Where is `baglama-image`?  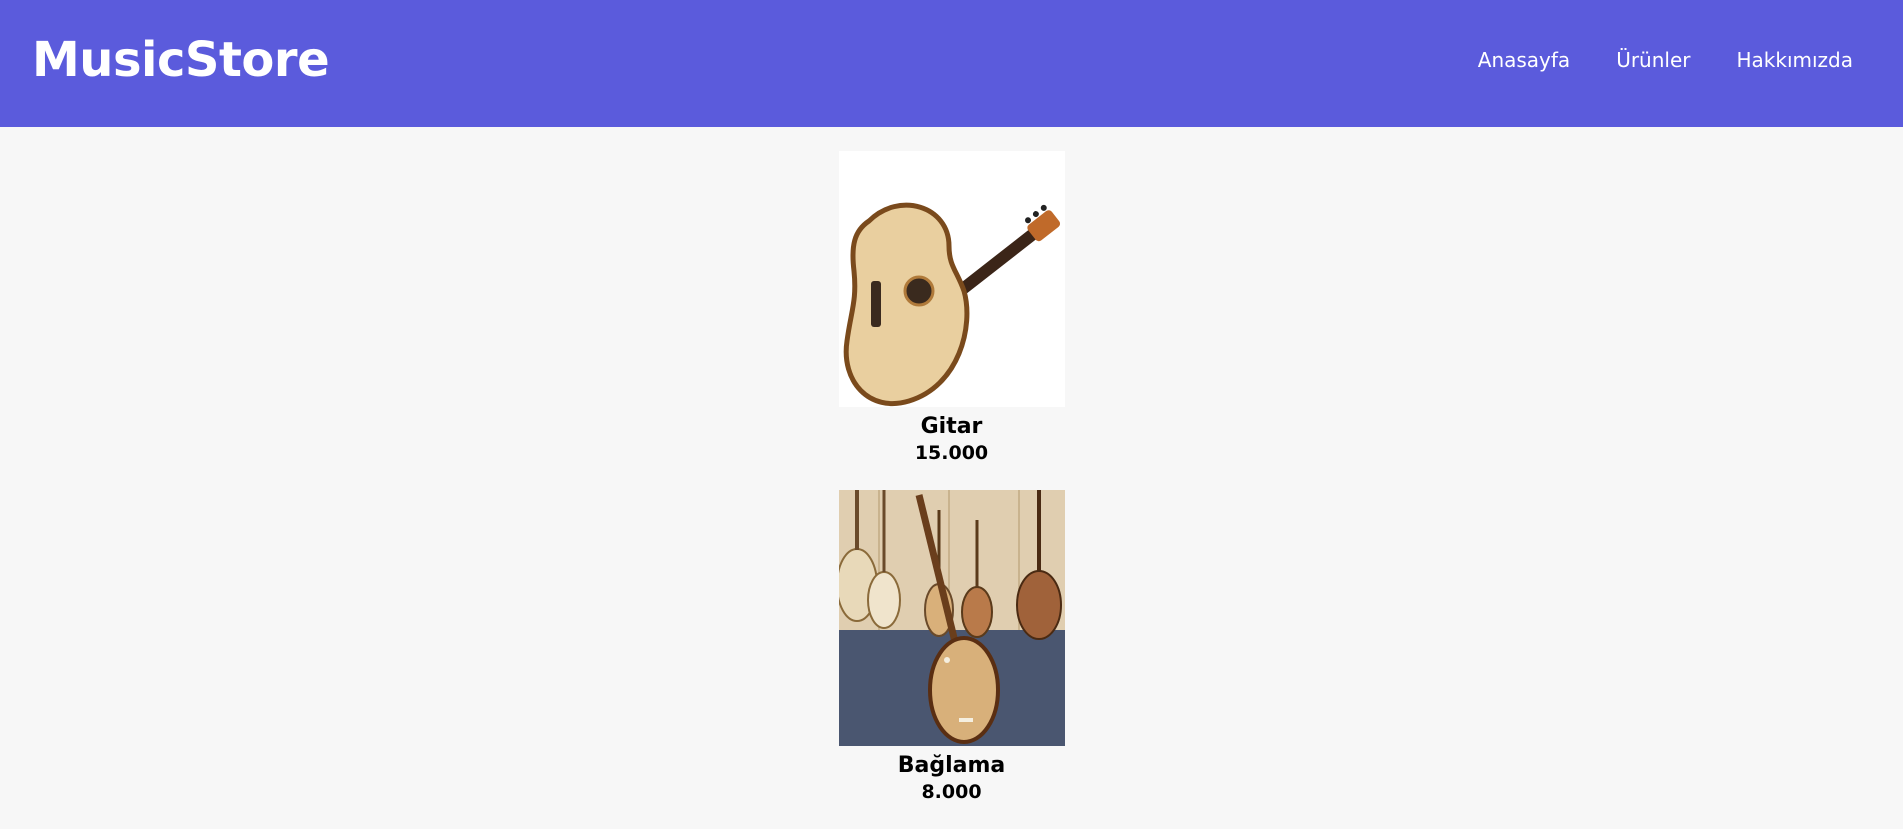
baglama-image is located at coordinates (951, 618).